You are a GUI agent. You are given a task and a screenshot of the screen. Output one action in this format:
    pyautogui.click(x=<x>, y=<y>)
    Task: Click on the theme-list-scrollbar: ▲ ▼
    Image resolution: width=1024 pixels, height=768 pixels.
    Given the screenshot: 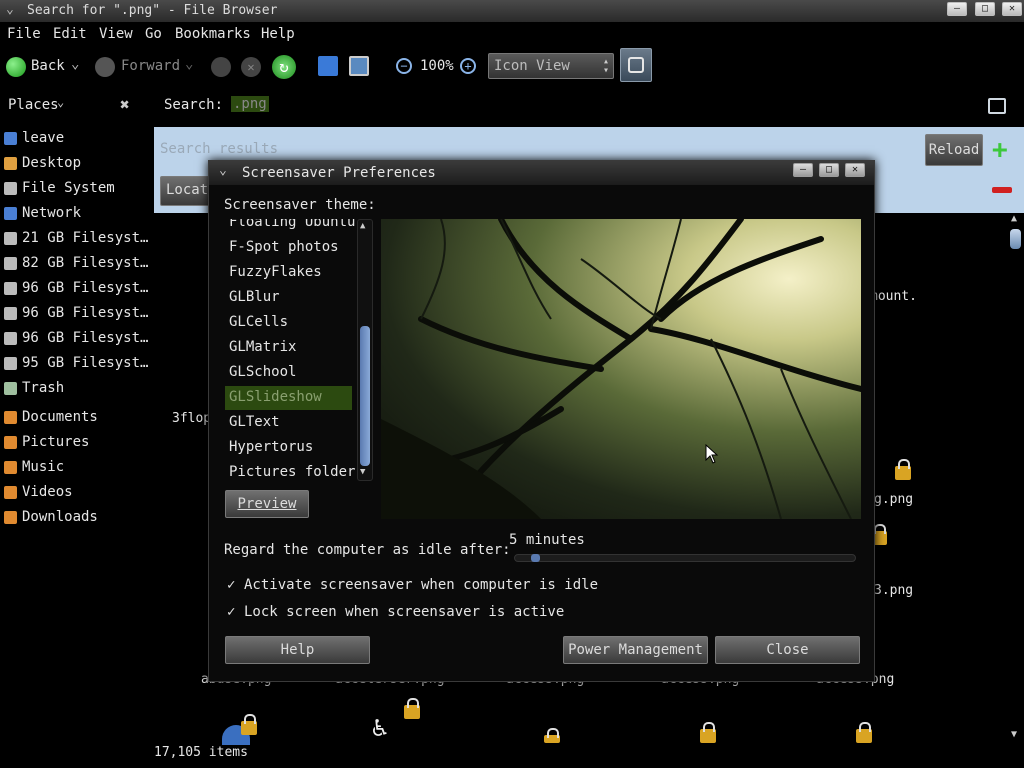 What is the action you would take?
    pyautogui.click(x=365, y=350)
    